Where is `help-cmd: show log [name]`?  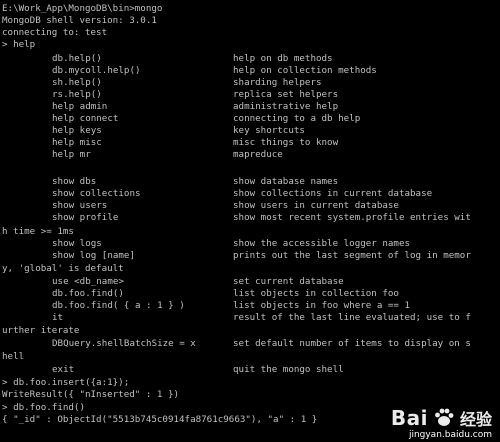 help-cmd: show log [name] is located at coordinates (93, 255).